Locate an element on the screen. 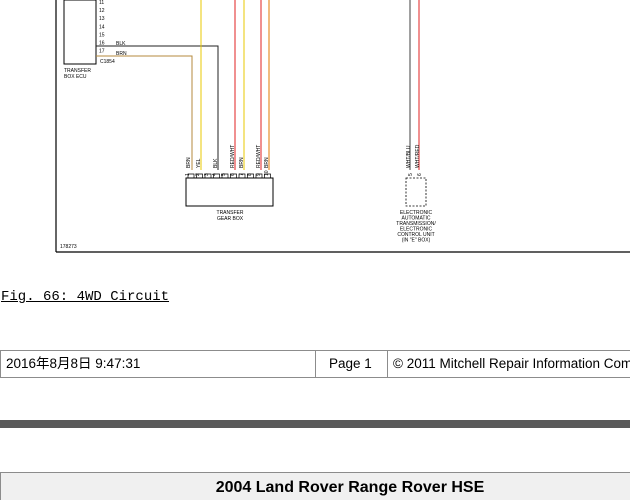  vehicle-title: 2004 Land Rover Range Rover HSE is located at coordinates (350, 487).